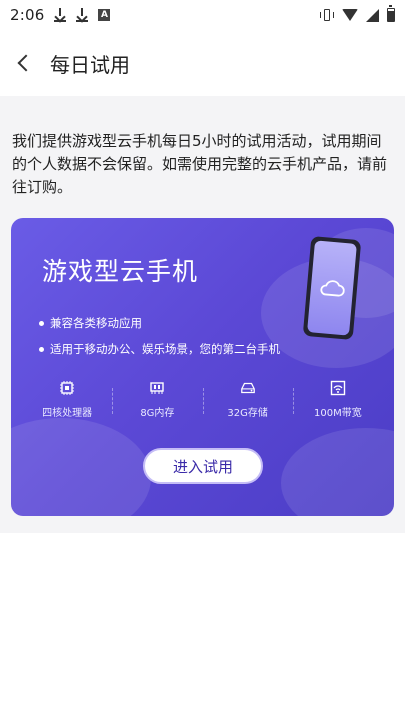 This screenshot has height=720, width=405. I want to click on feature-item: 兼容各类移动应用, so click(90, 323).